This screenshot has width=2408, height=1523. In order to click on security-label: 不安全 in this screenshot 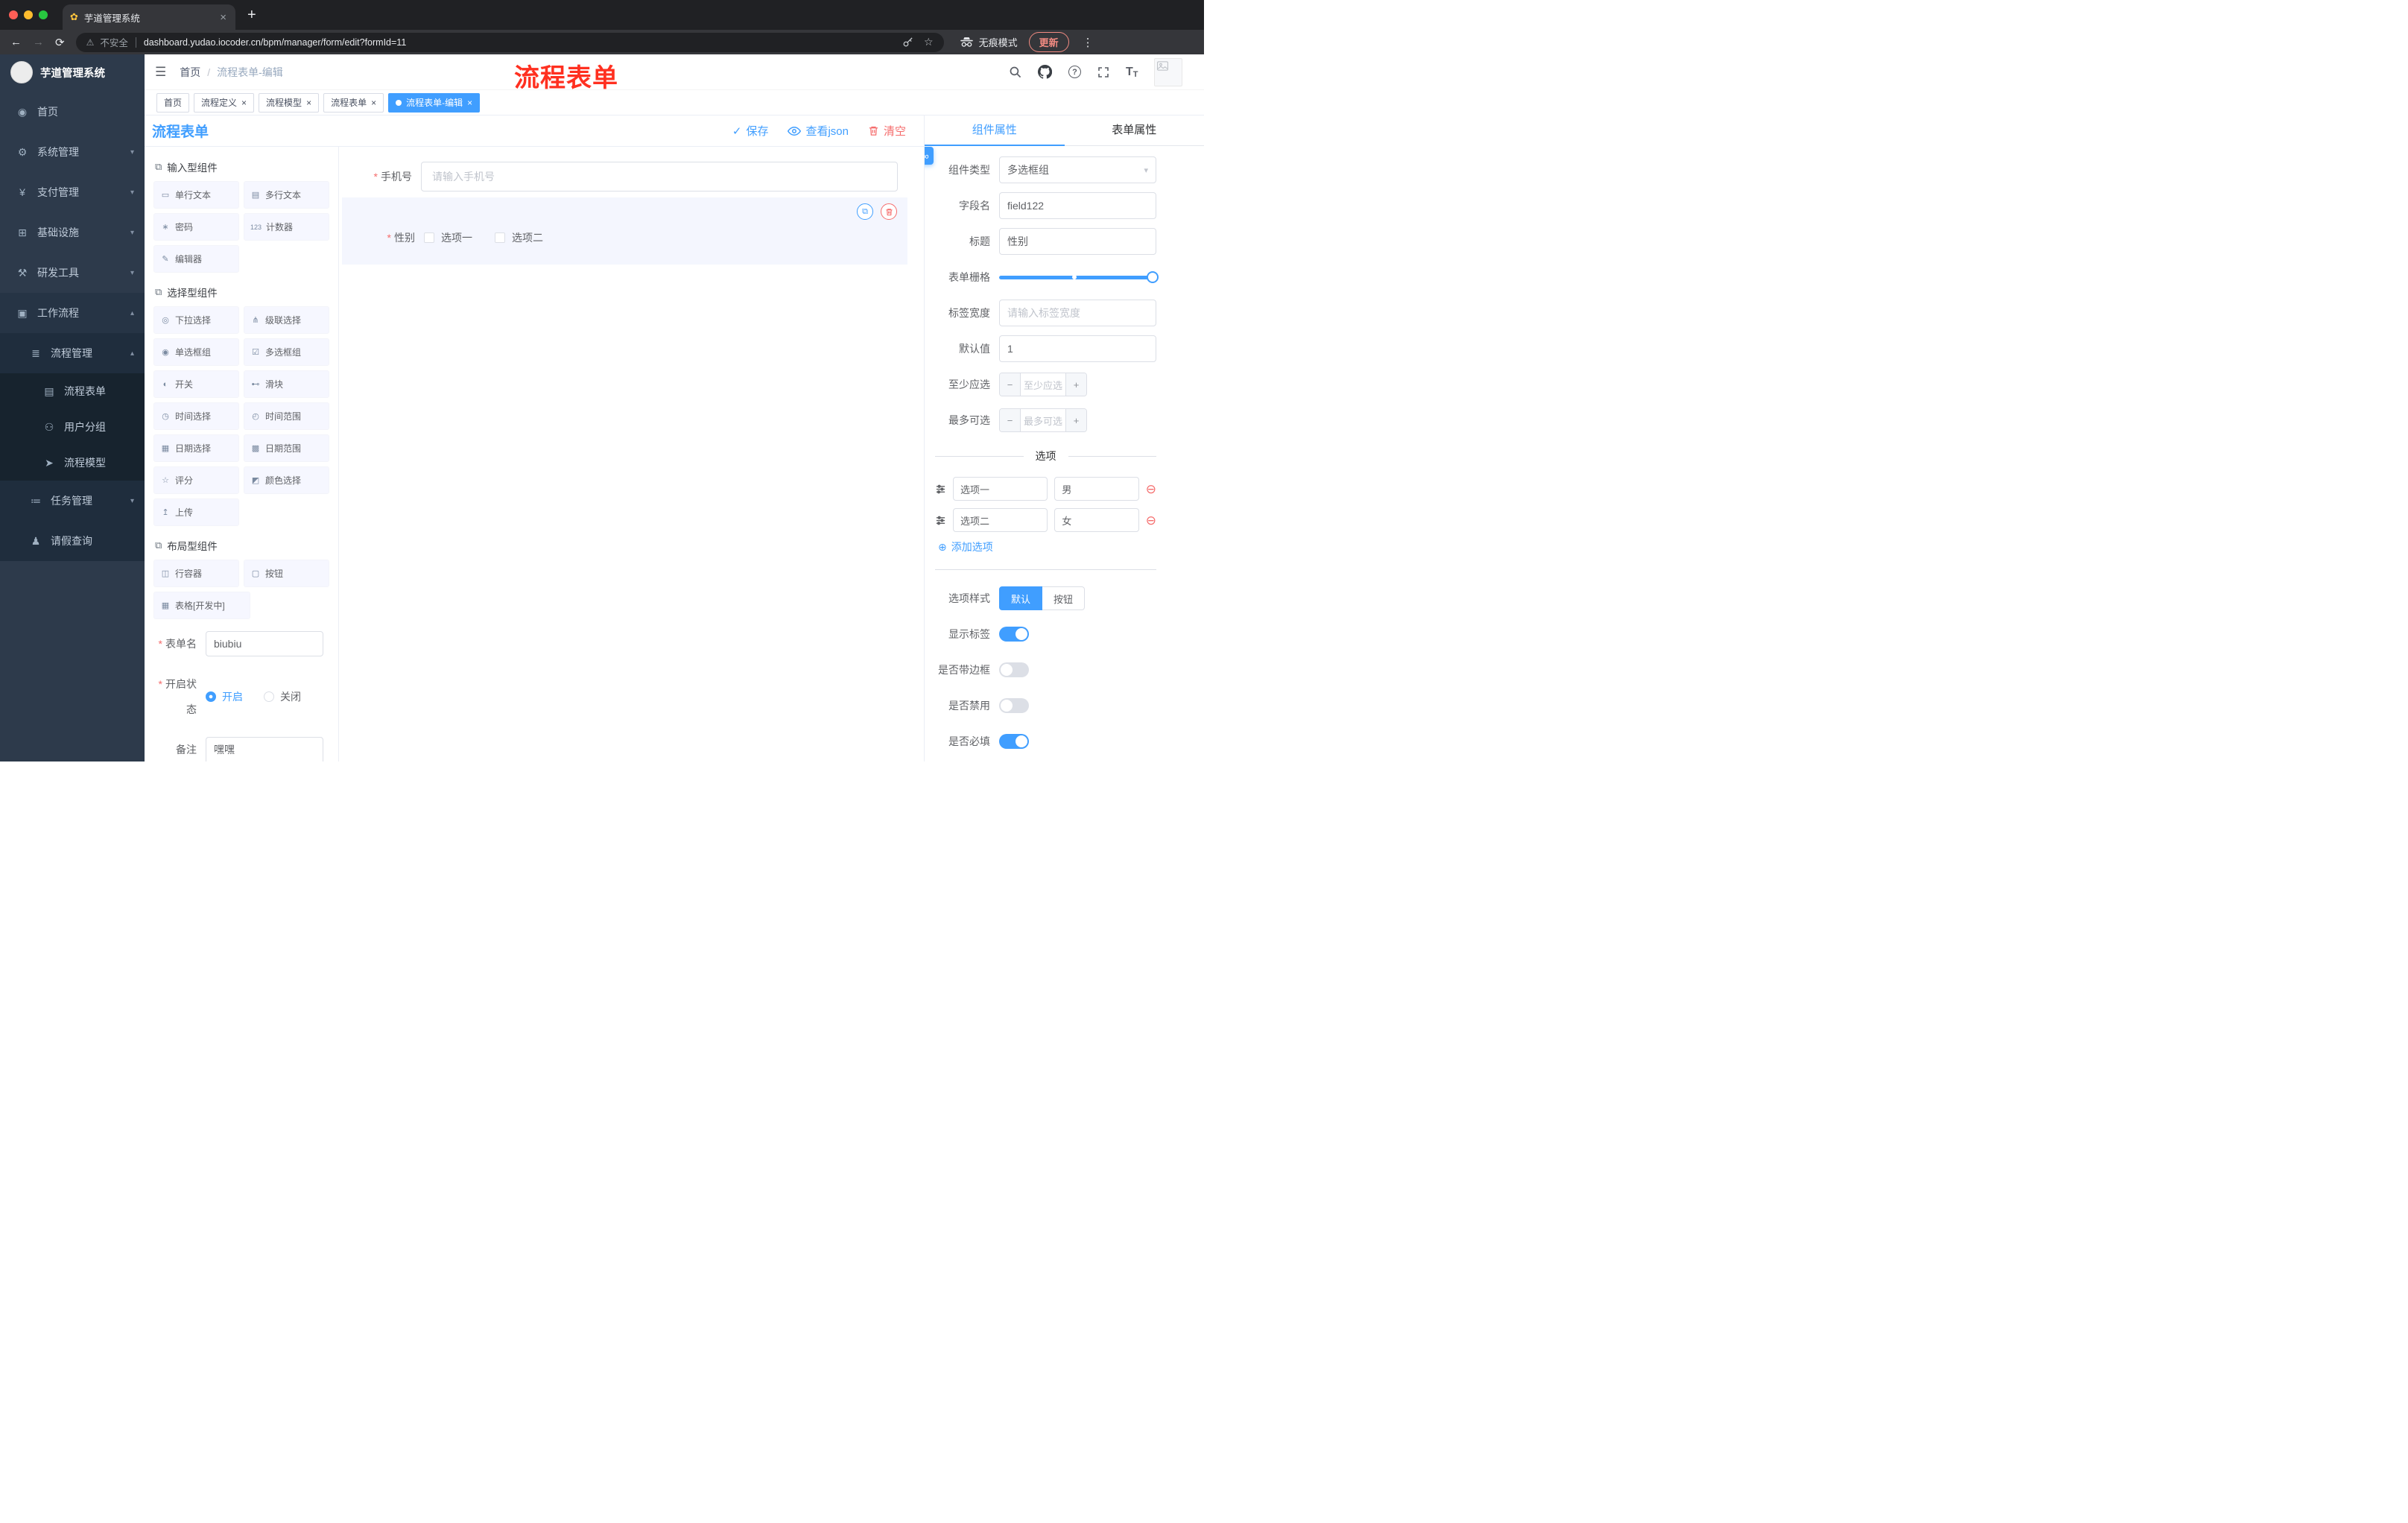, I will do `click(114, 42)`.